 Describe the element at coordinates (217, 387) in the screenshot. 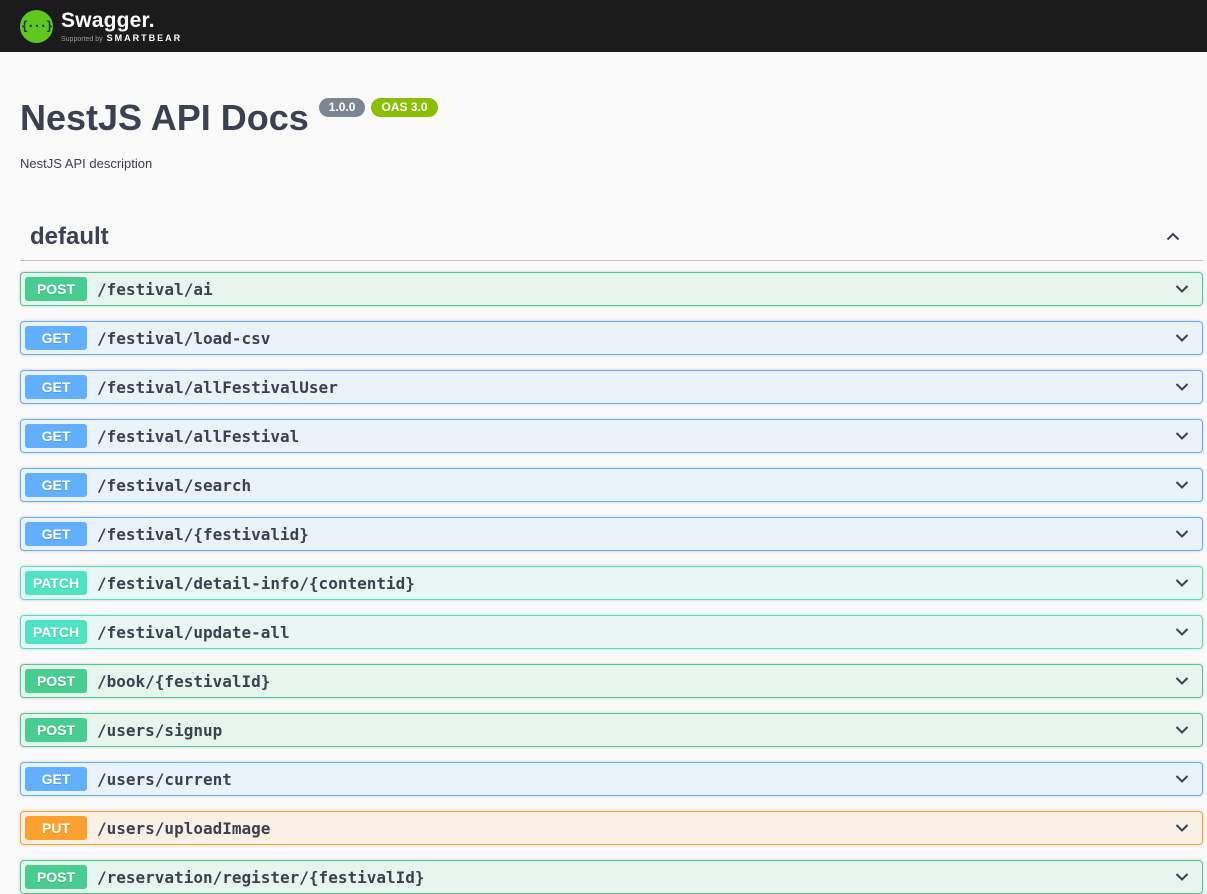

I see `endpoint-path: /festival/allFestivalUser` at that location.